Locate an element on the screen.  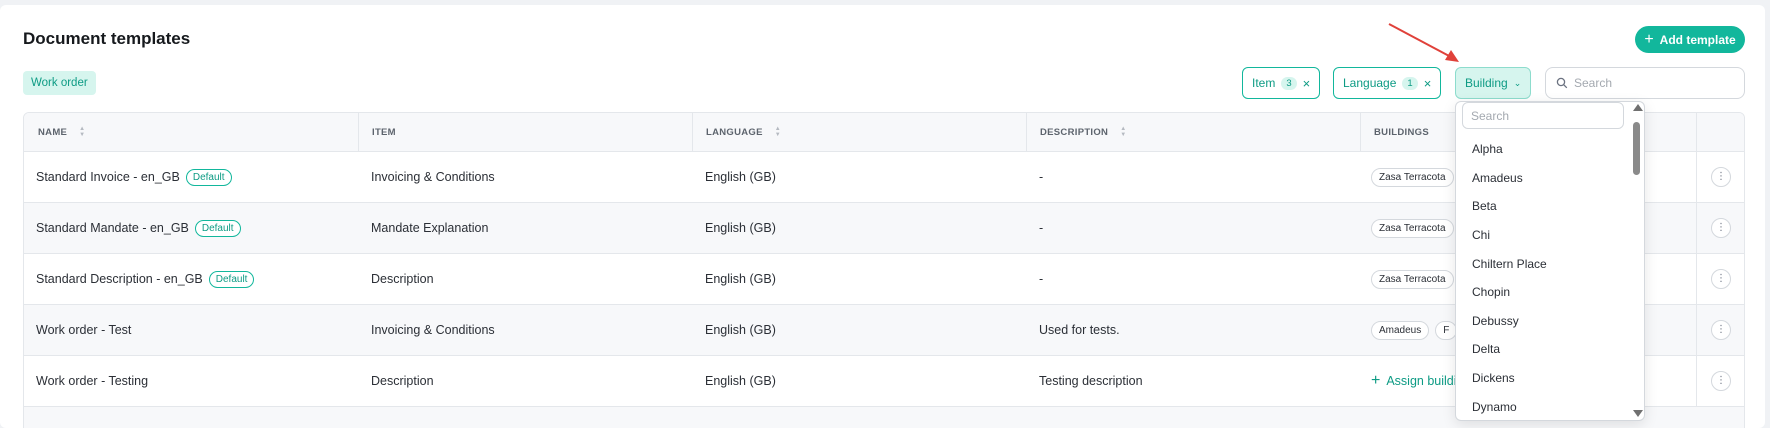
column-divider is located at coordinates (1696, 132).